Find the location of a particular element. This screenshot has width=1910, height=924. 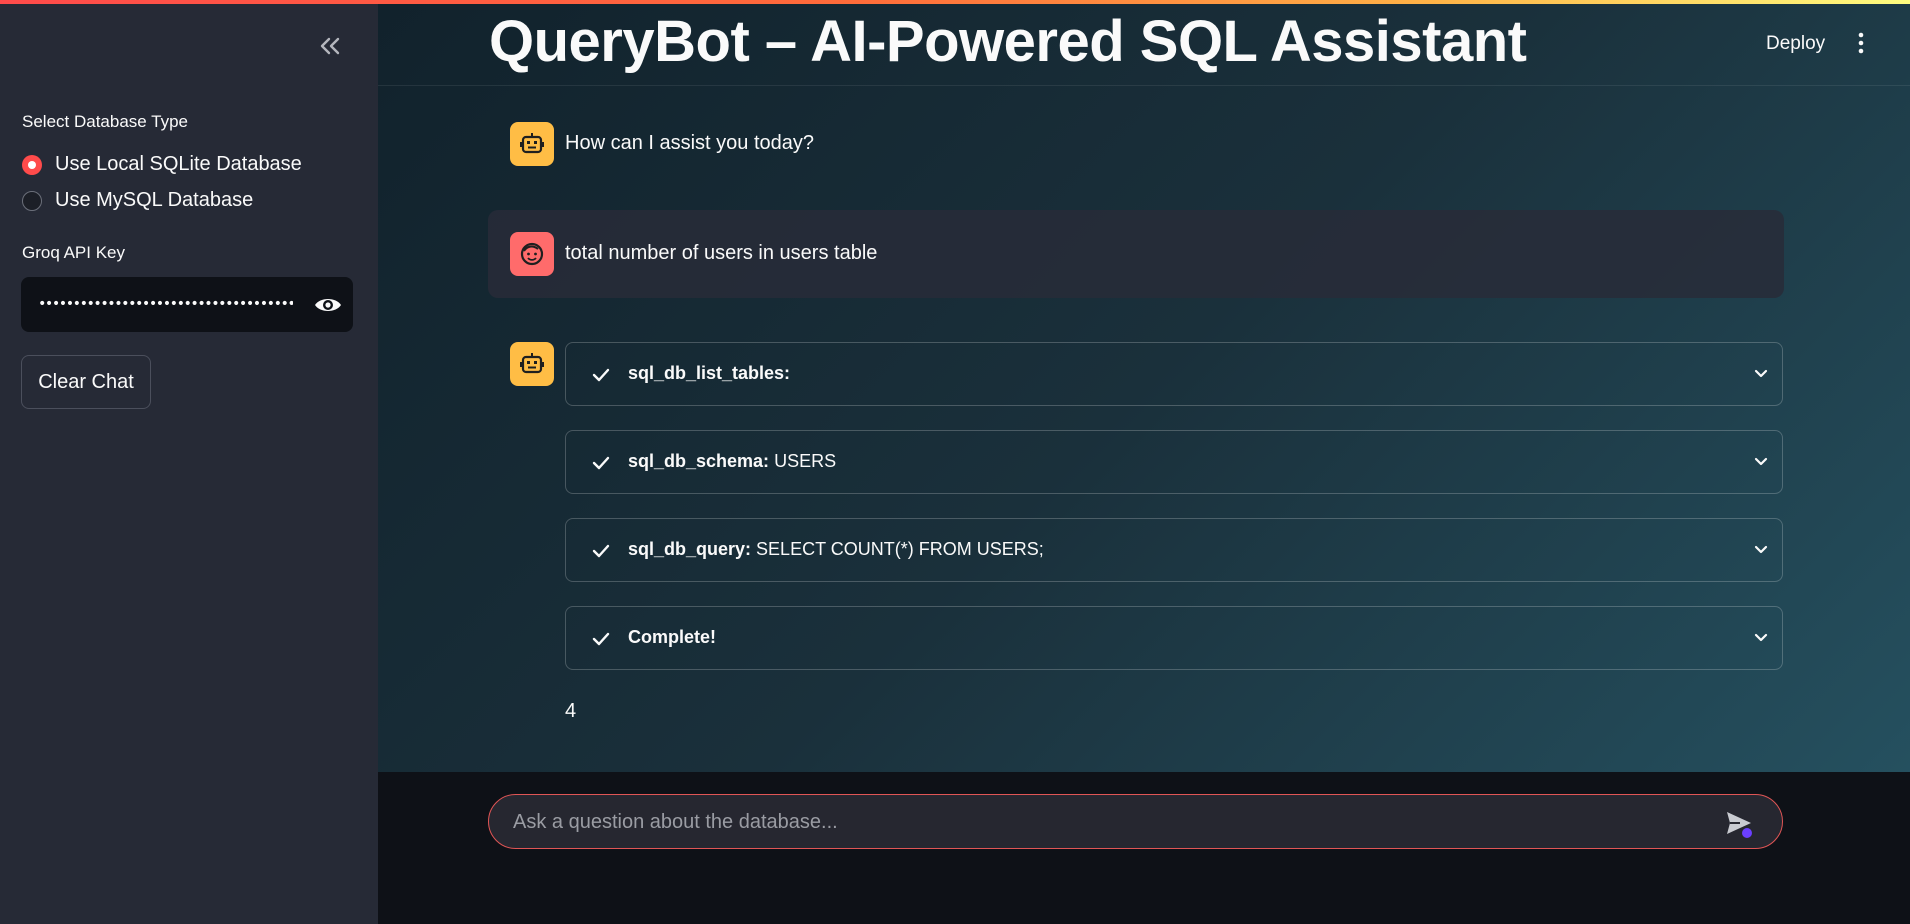

chat-input is located at coordinates (1103, 822).